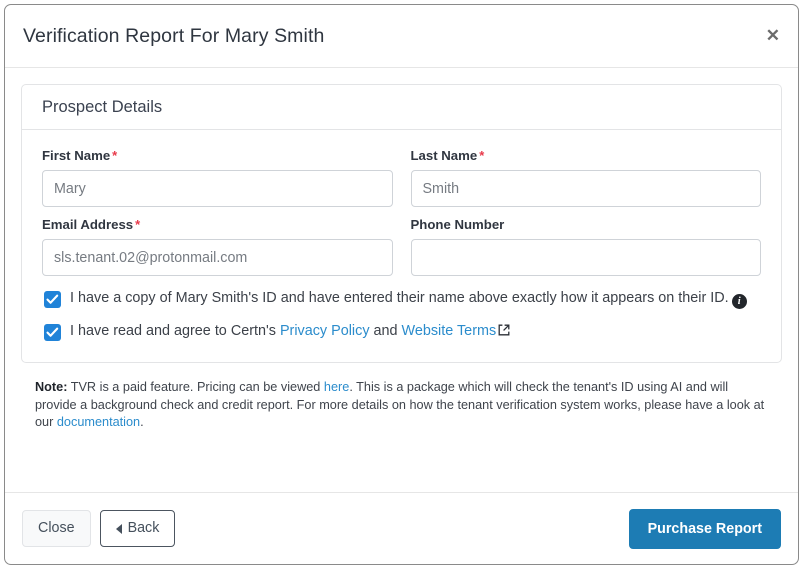 The height and width of the screenshot is (569, 803). What do you see at coordinates (401, 107) in the screenshot?
I see `panel-header: Prospect Details` at bounding box center [401, 107].